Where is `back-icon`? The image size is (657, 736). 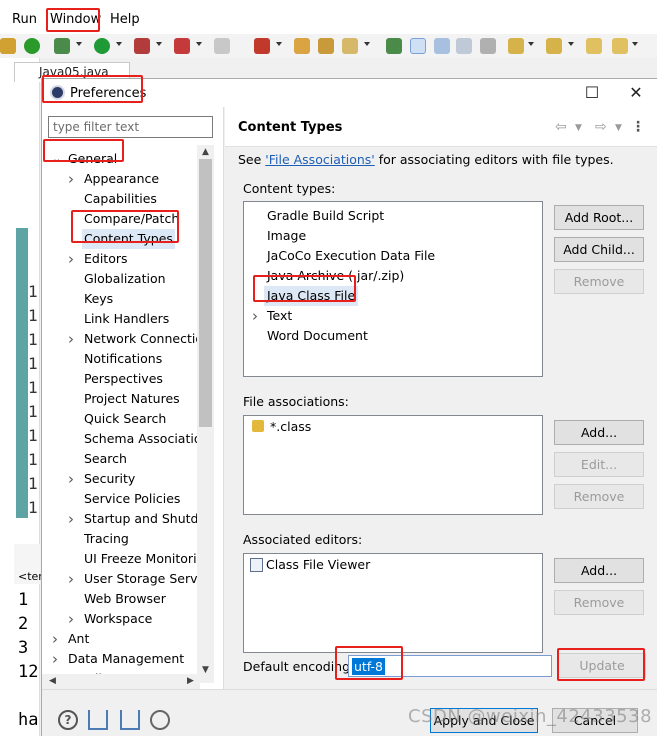 back-icon is located at coordinates (594, 46).